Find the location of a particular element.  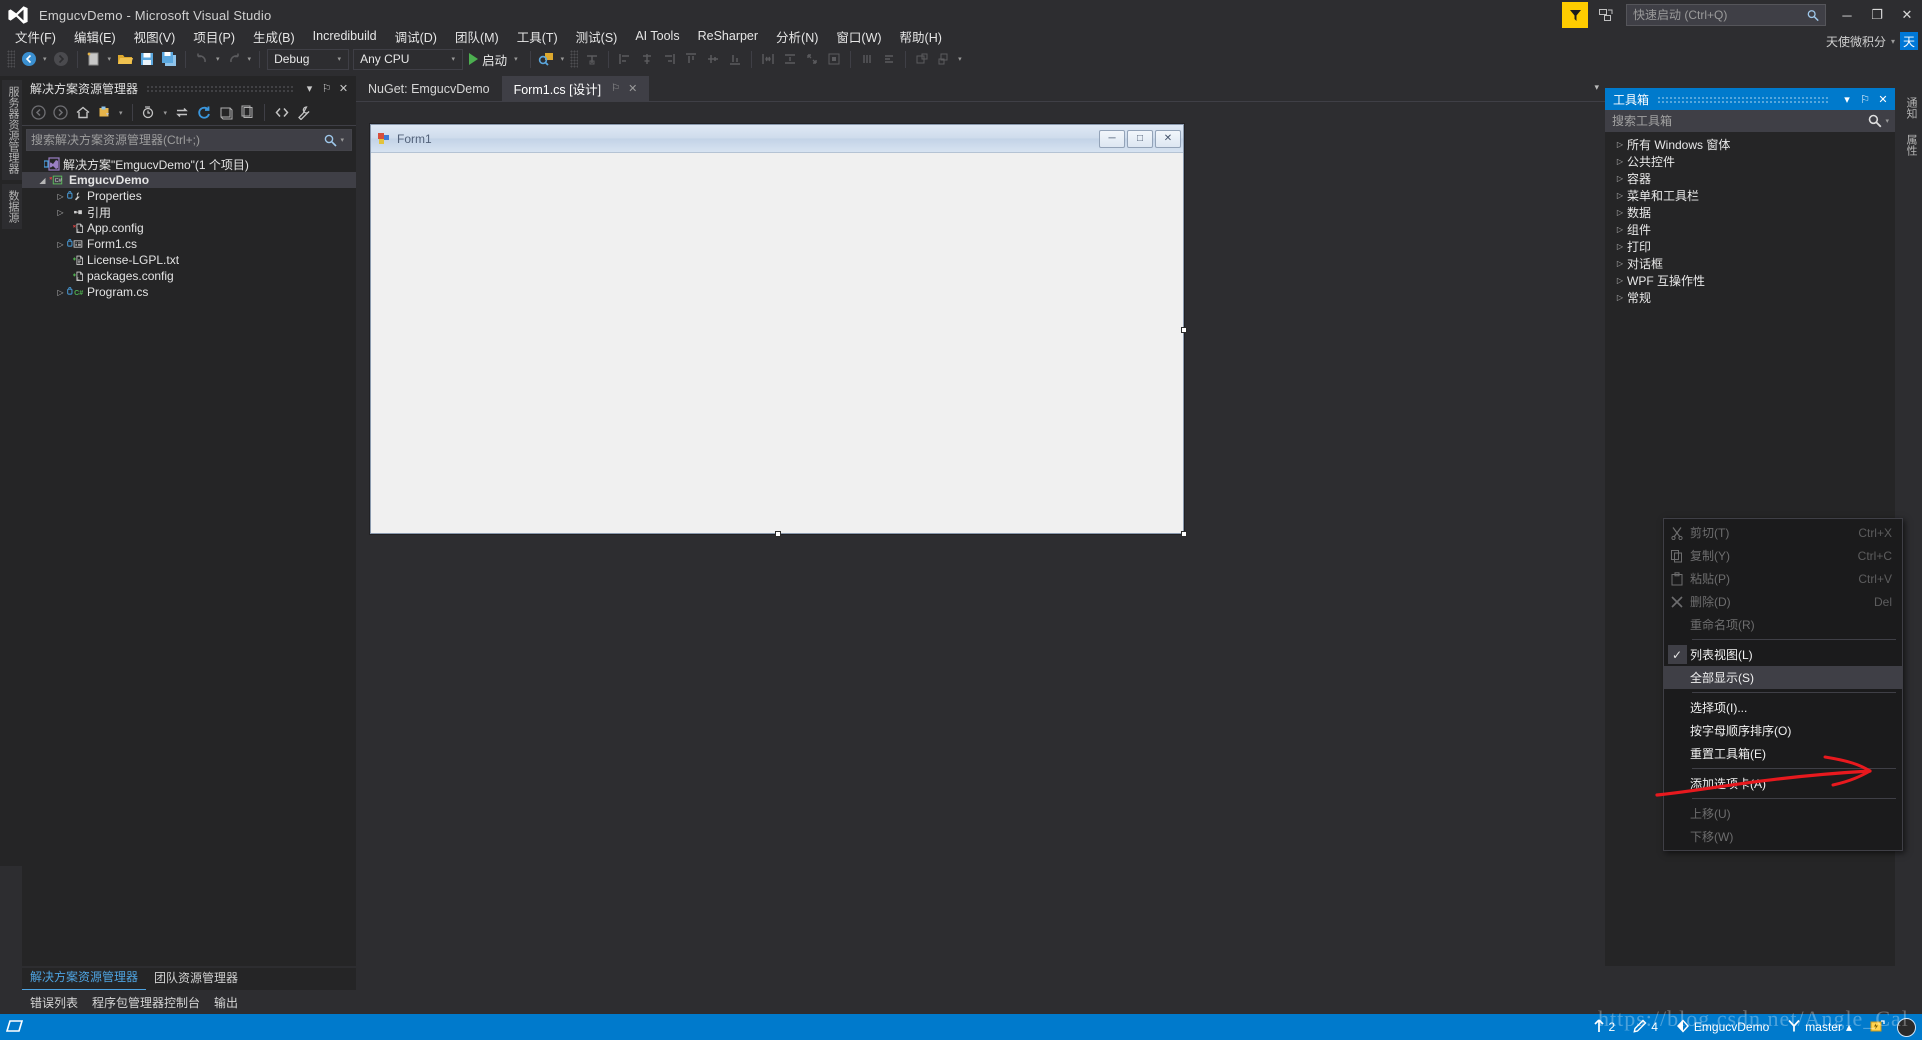

menu-build: 生成(B) is located at coordinates (274, 36).